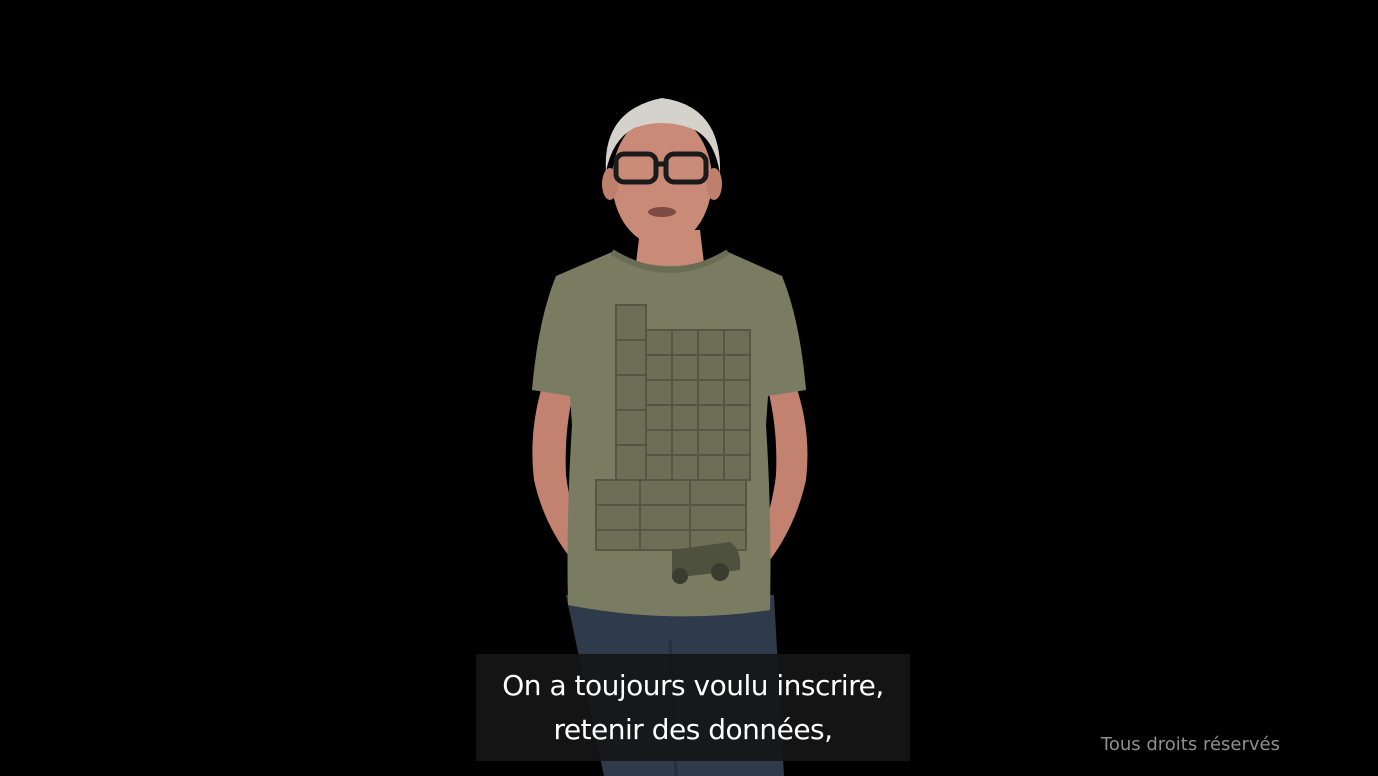  Describe the element at coordinates (1190, 744) in the screenshot. I see `copyright-notice: Tous droits réservés` at that location.